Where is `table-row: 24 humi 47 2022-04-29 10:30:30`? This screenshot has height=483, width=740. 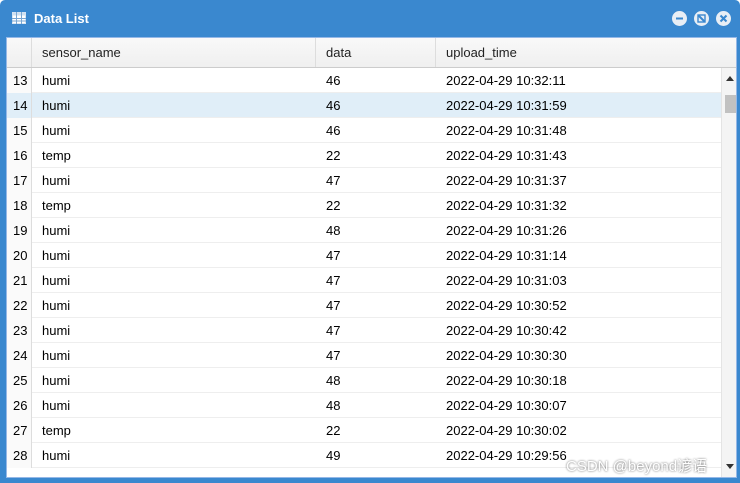 table-row: 24 humi 47 2022-04-29 10:30:30 is located at coordinates (364, 355).